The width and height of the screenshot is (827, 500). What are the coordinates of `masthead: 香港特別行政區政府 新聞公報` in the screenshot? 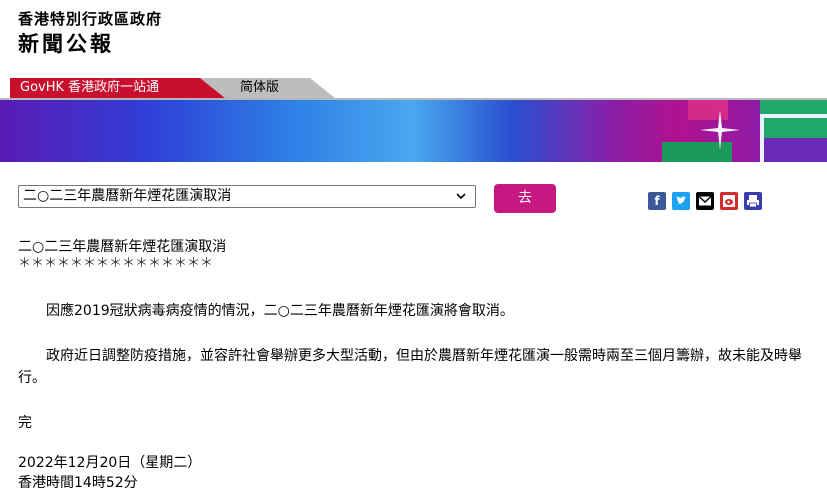 It's located at (90, 34).